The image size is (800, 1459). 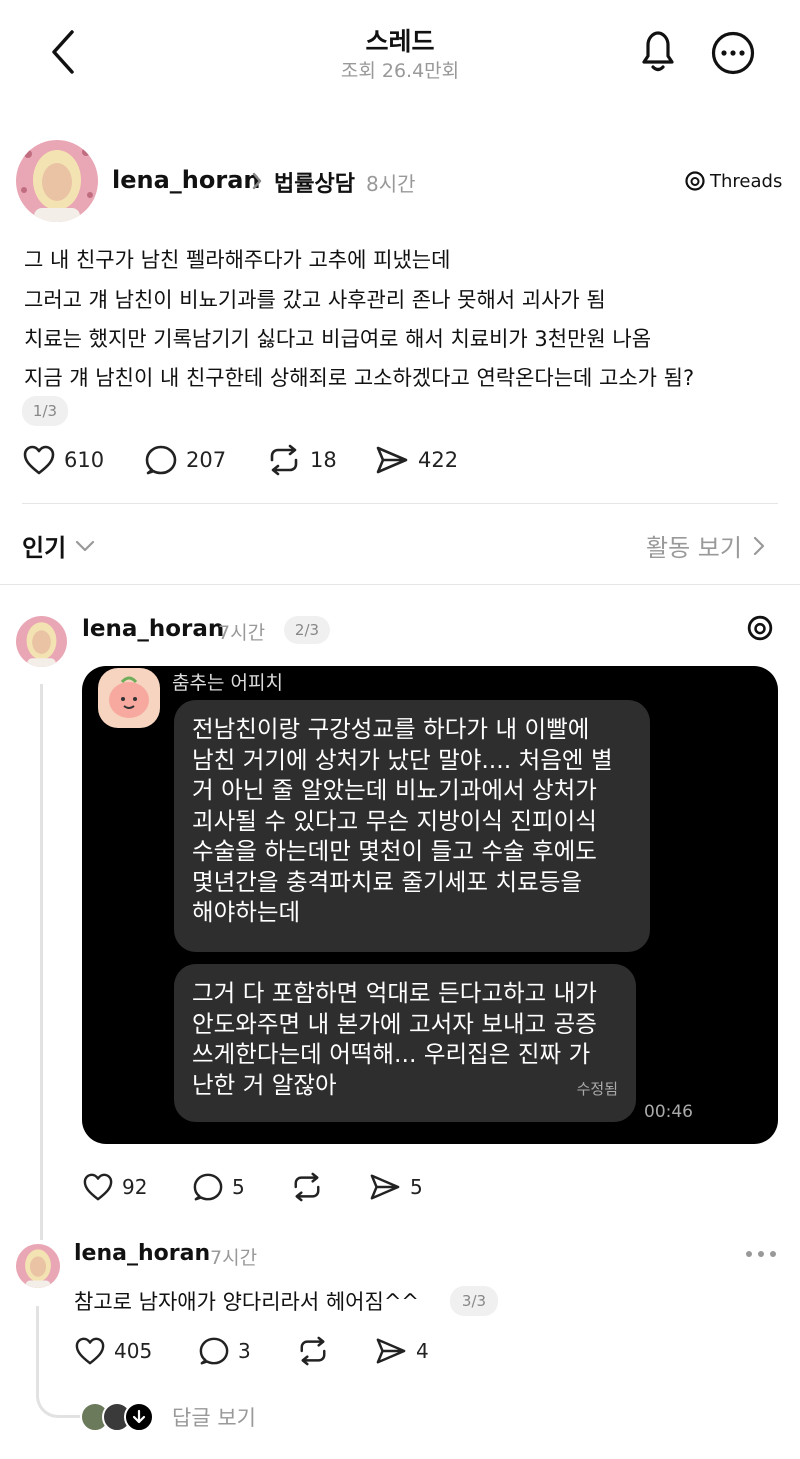 I want to click on edited-label: 수정됨, so click(x=597, y=1088).